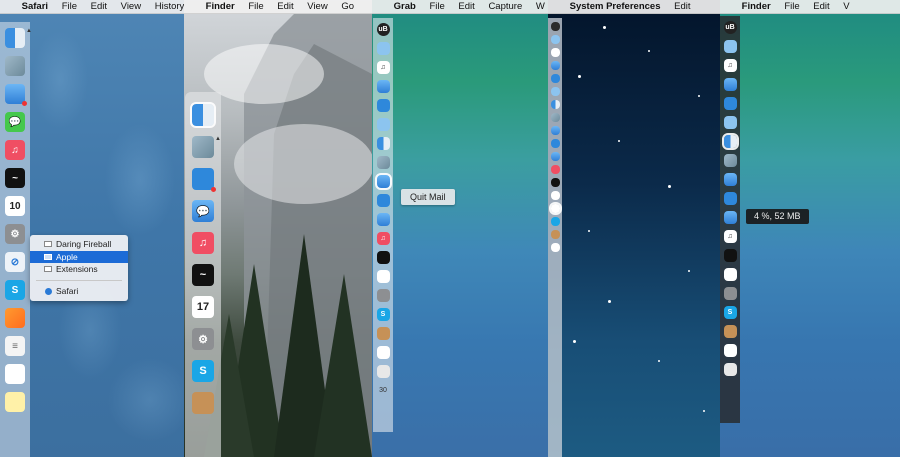 This screenshot has height=457, width=900. Describe the element at coordinates (15, 374) in the screenshot. I see `slack-icon: #` at that location.